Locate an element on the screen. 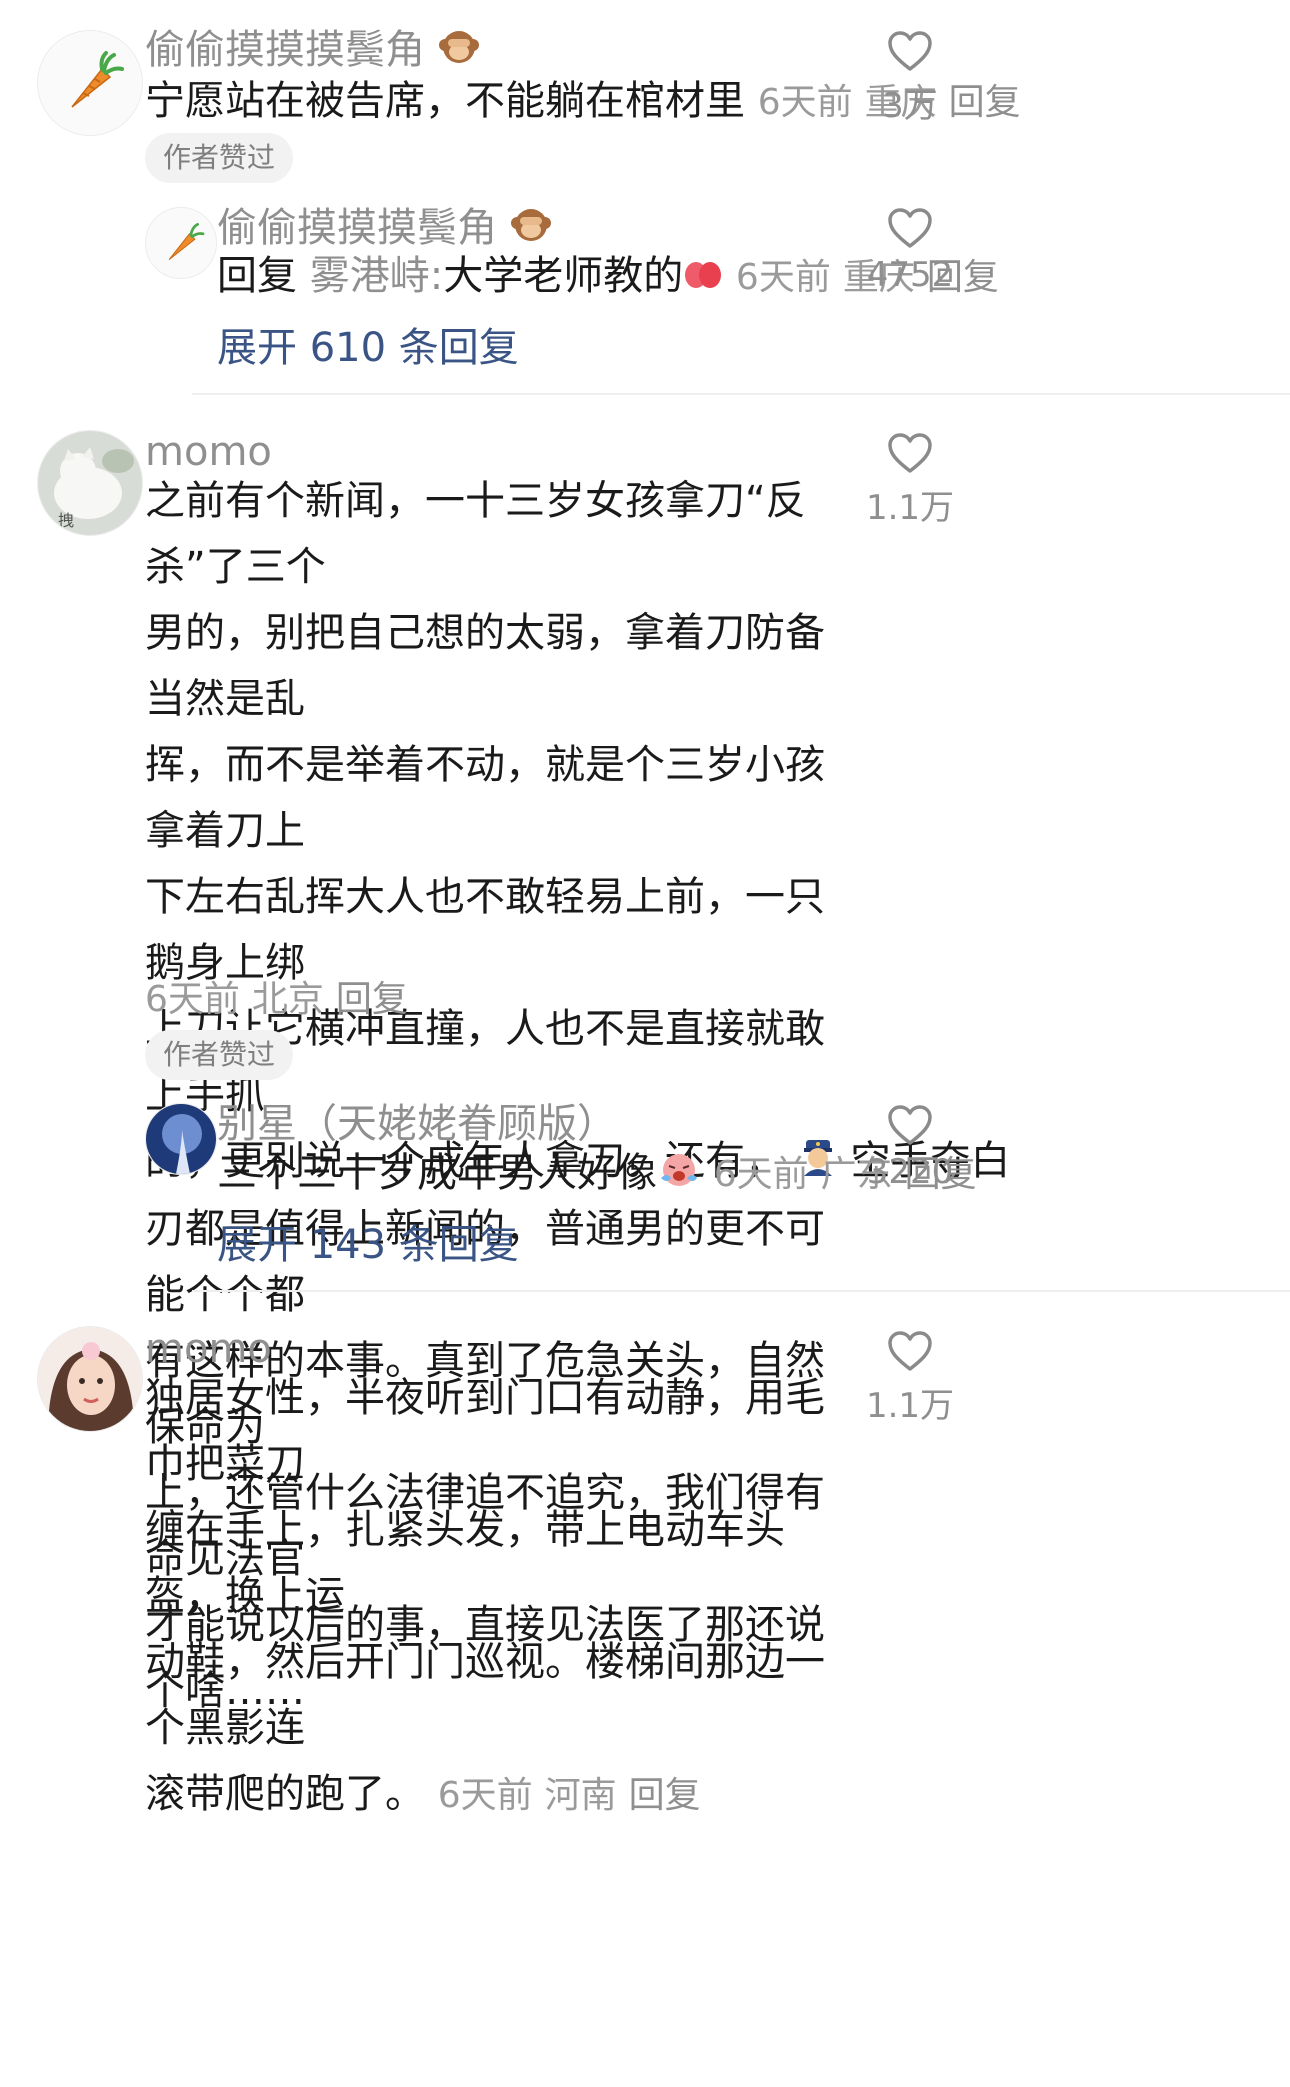 Image resolution: width=1290 pixels, height=2087 pixels. comment-meta: 6天前 北京 回复 is located at coordinates (282, 1000).